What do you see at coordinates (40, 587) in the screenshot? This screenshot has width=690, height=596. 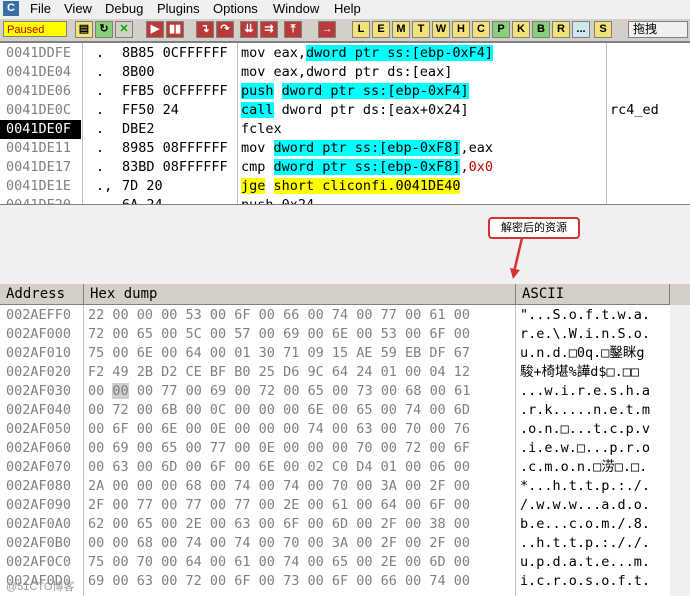 I see `watermark: @51CTO博客` at bounding box center [40, 587].